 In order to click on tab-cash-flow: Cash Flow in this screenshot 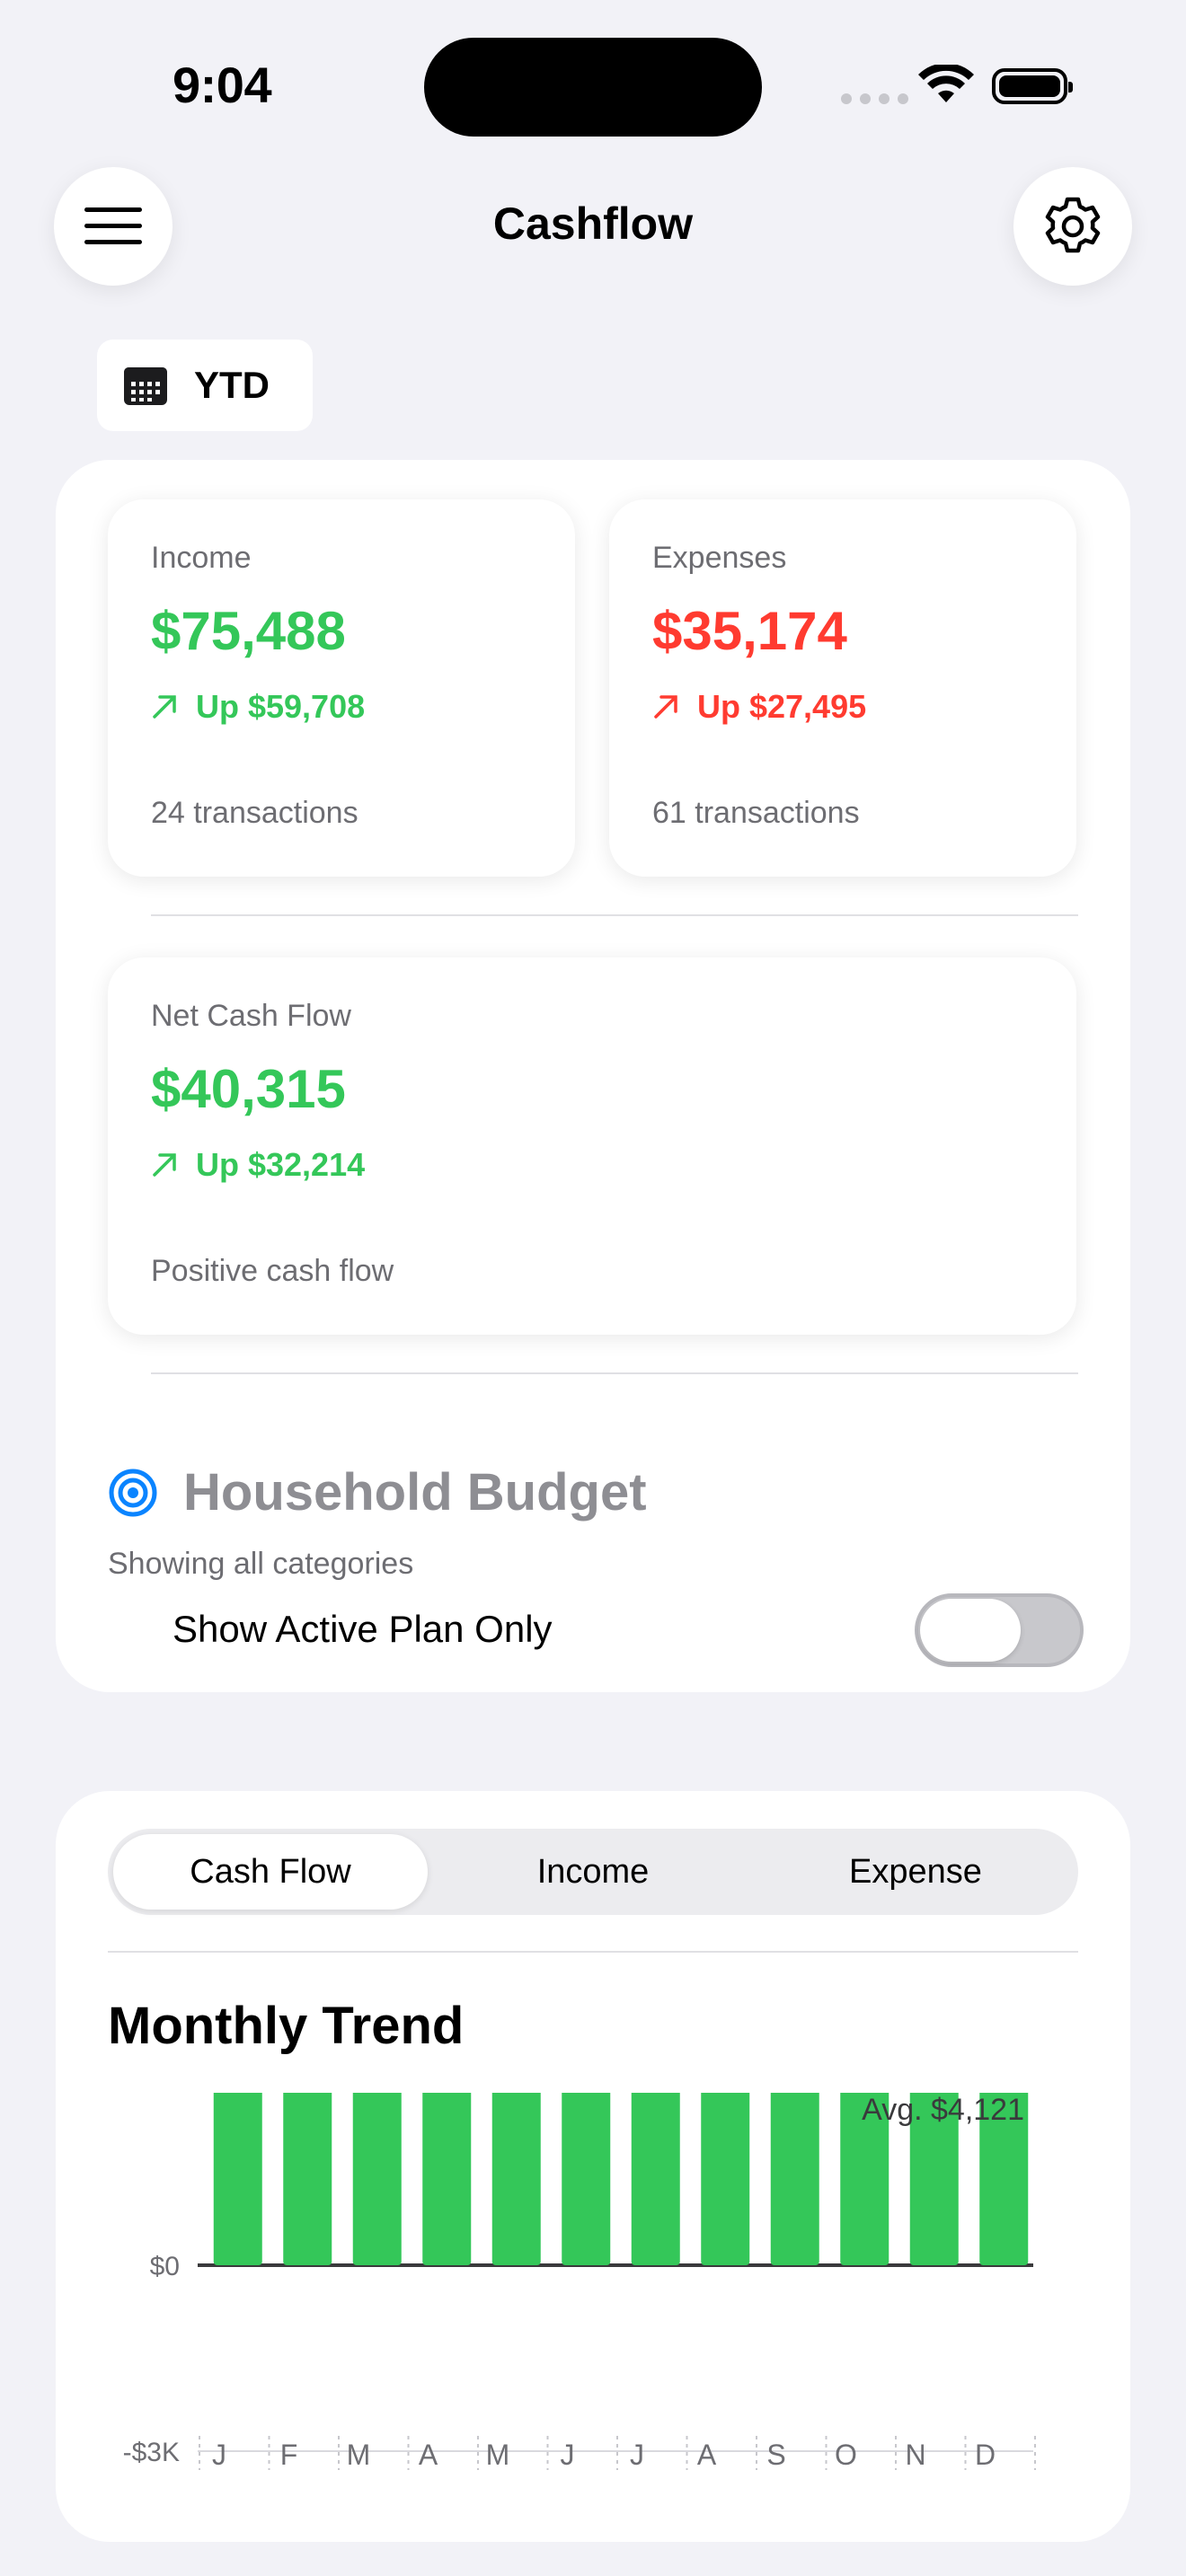, I will do `click(270, 1872)`.